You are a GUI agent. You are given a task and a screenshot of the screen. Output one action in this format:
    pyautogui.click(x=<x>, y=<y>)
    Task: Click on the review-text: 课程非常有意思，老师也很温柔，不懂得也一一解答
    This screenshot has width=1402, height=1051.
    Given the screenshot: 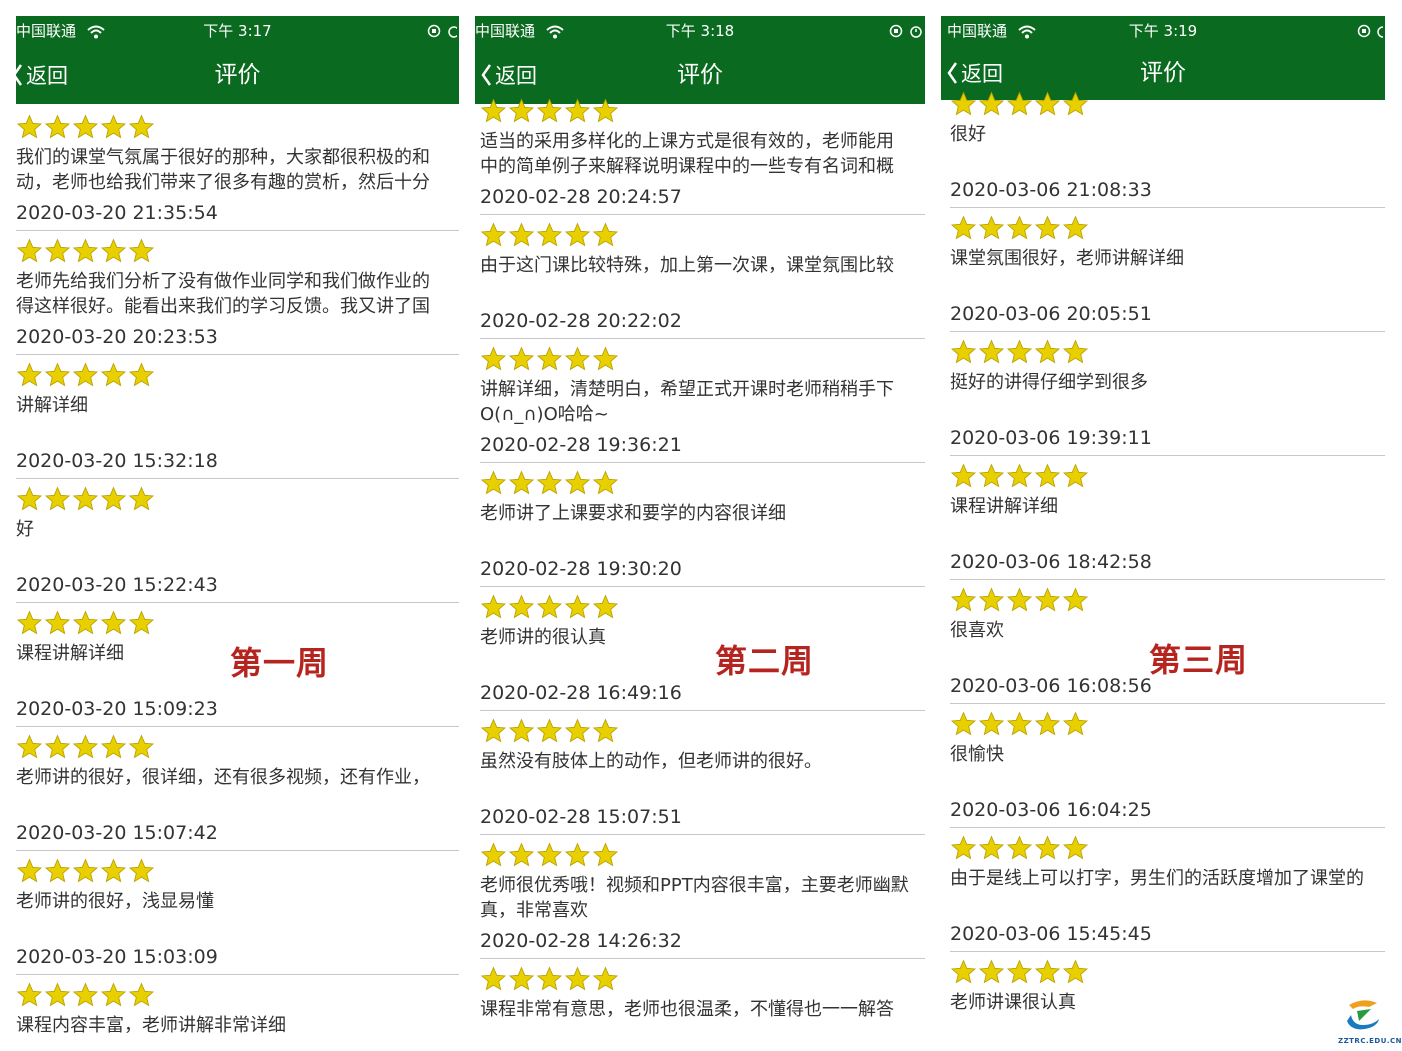 What is the action you would take?
    pyautogui.click(x=687, y=1009)
    